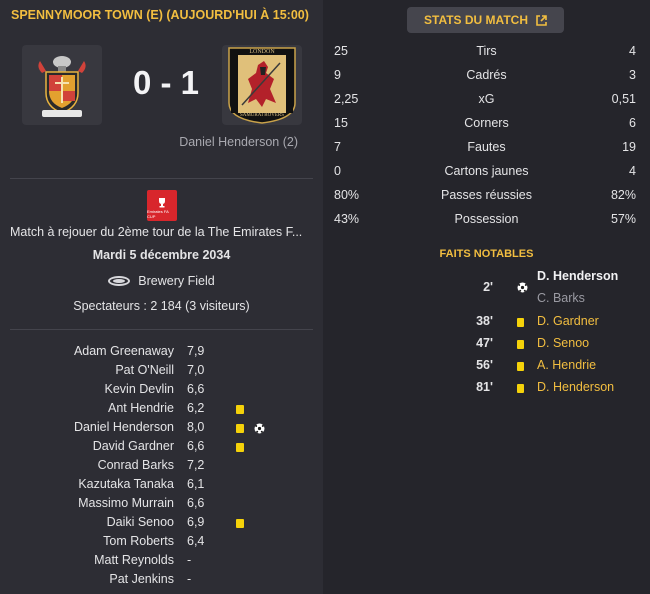 This screenshot has width=650, height=594. Describe the element at coordinates (196, 465) in the screenshot. I see `player-rating: 7,2` at that location.